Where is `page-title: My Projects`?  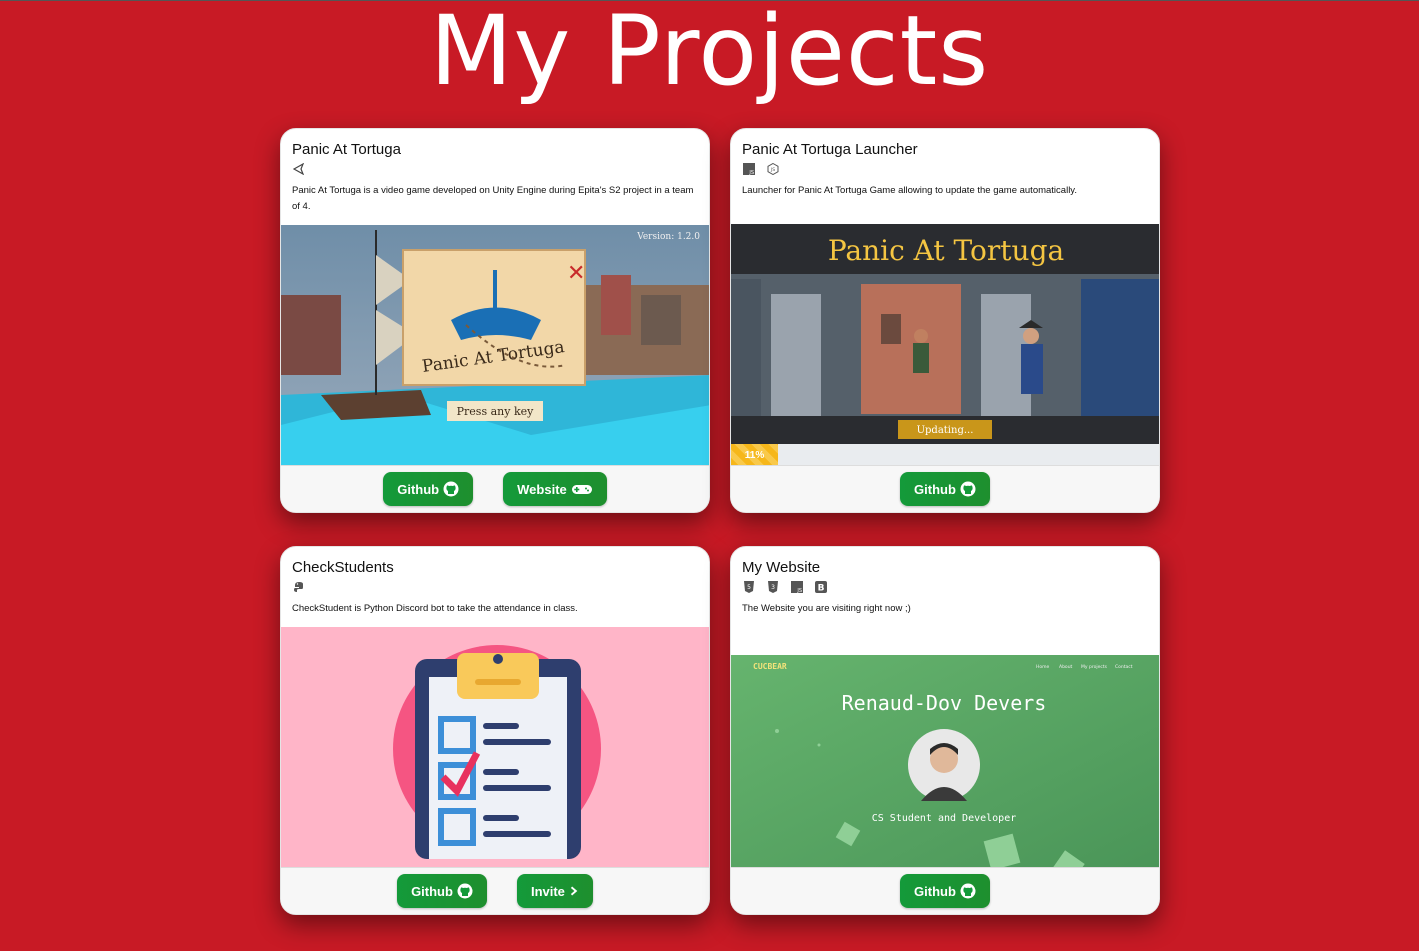 page-title: My Projects is located at coordinates (709, 53).